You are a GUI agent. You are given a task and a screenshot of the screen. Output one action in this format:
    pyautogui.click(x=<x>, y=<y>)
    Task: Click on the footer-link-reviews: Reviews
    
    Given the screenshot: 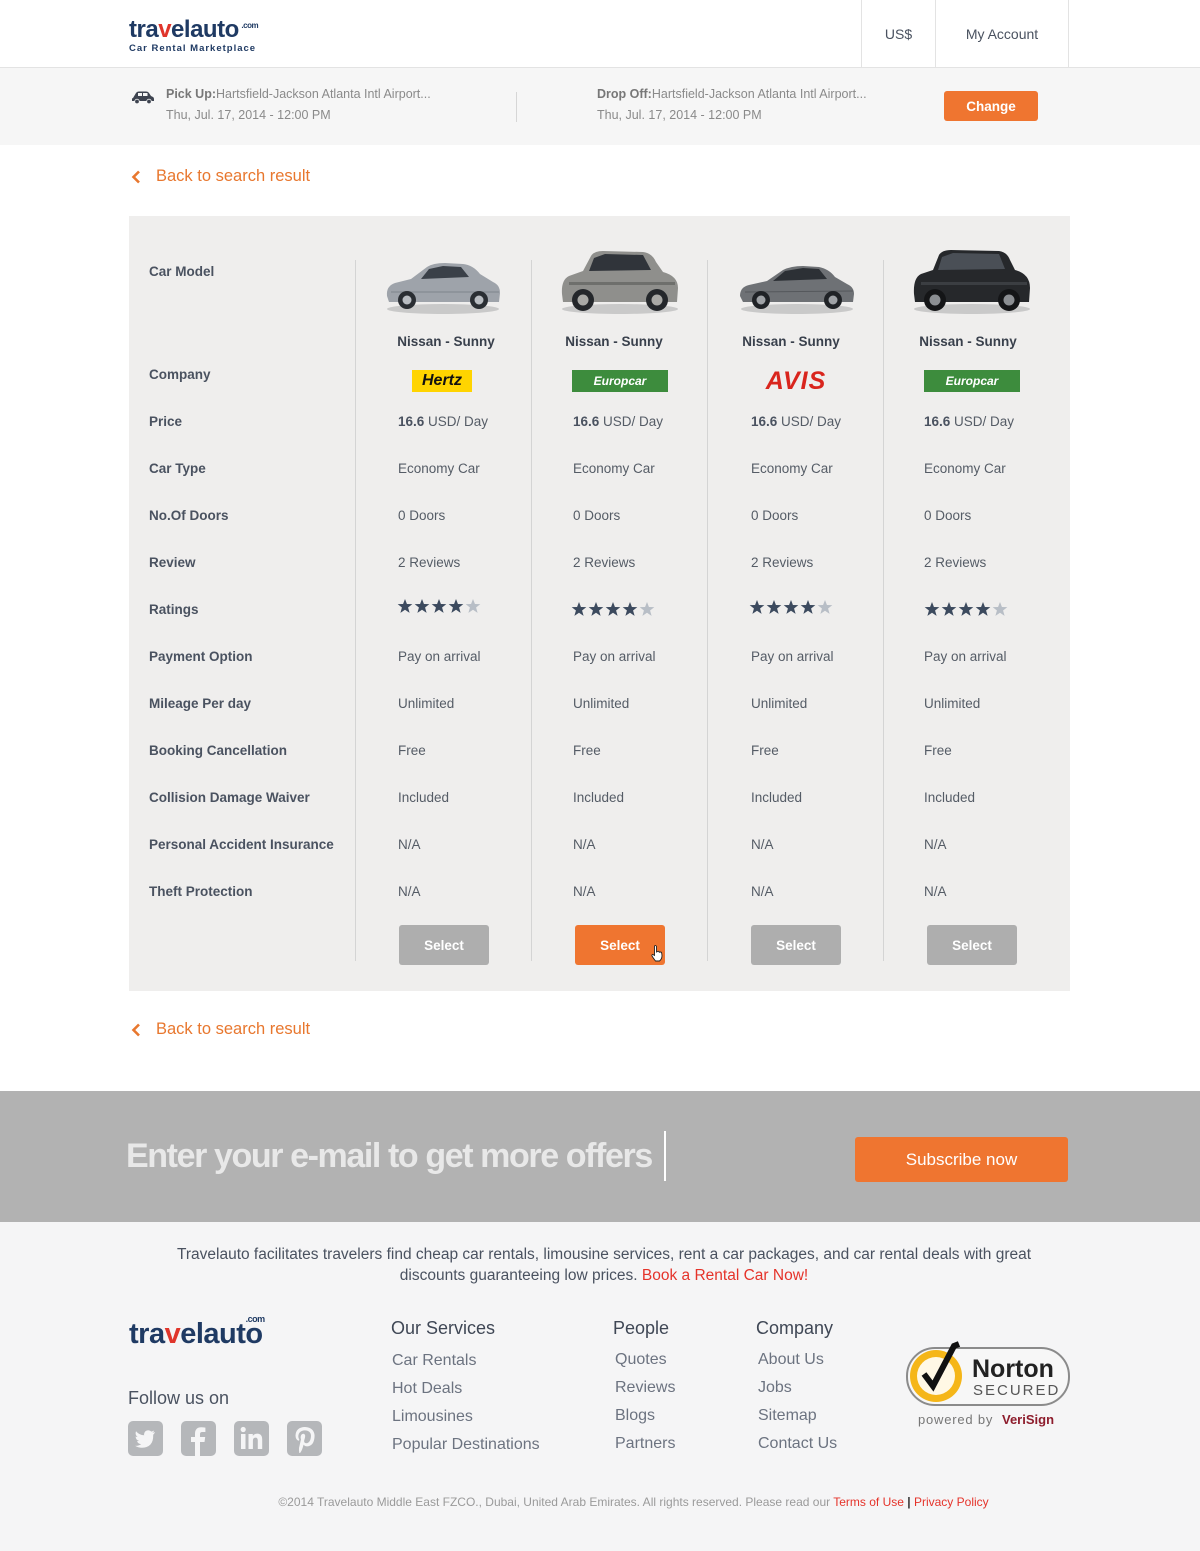 What is the action you would take?
    pyautogui.click(x=645, y=1388)
    